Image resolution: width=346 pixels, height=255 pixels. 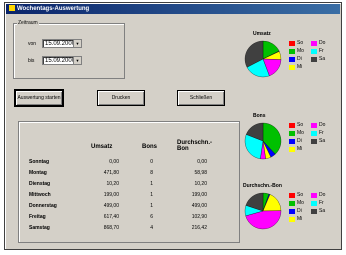 I want to click on bis-date-field: 15.09.2000 ▼, so click(x=62, y=60).